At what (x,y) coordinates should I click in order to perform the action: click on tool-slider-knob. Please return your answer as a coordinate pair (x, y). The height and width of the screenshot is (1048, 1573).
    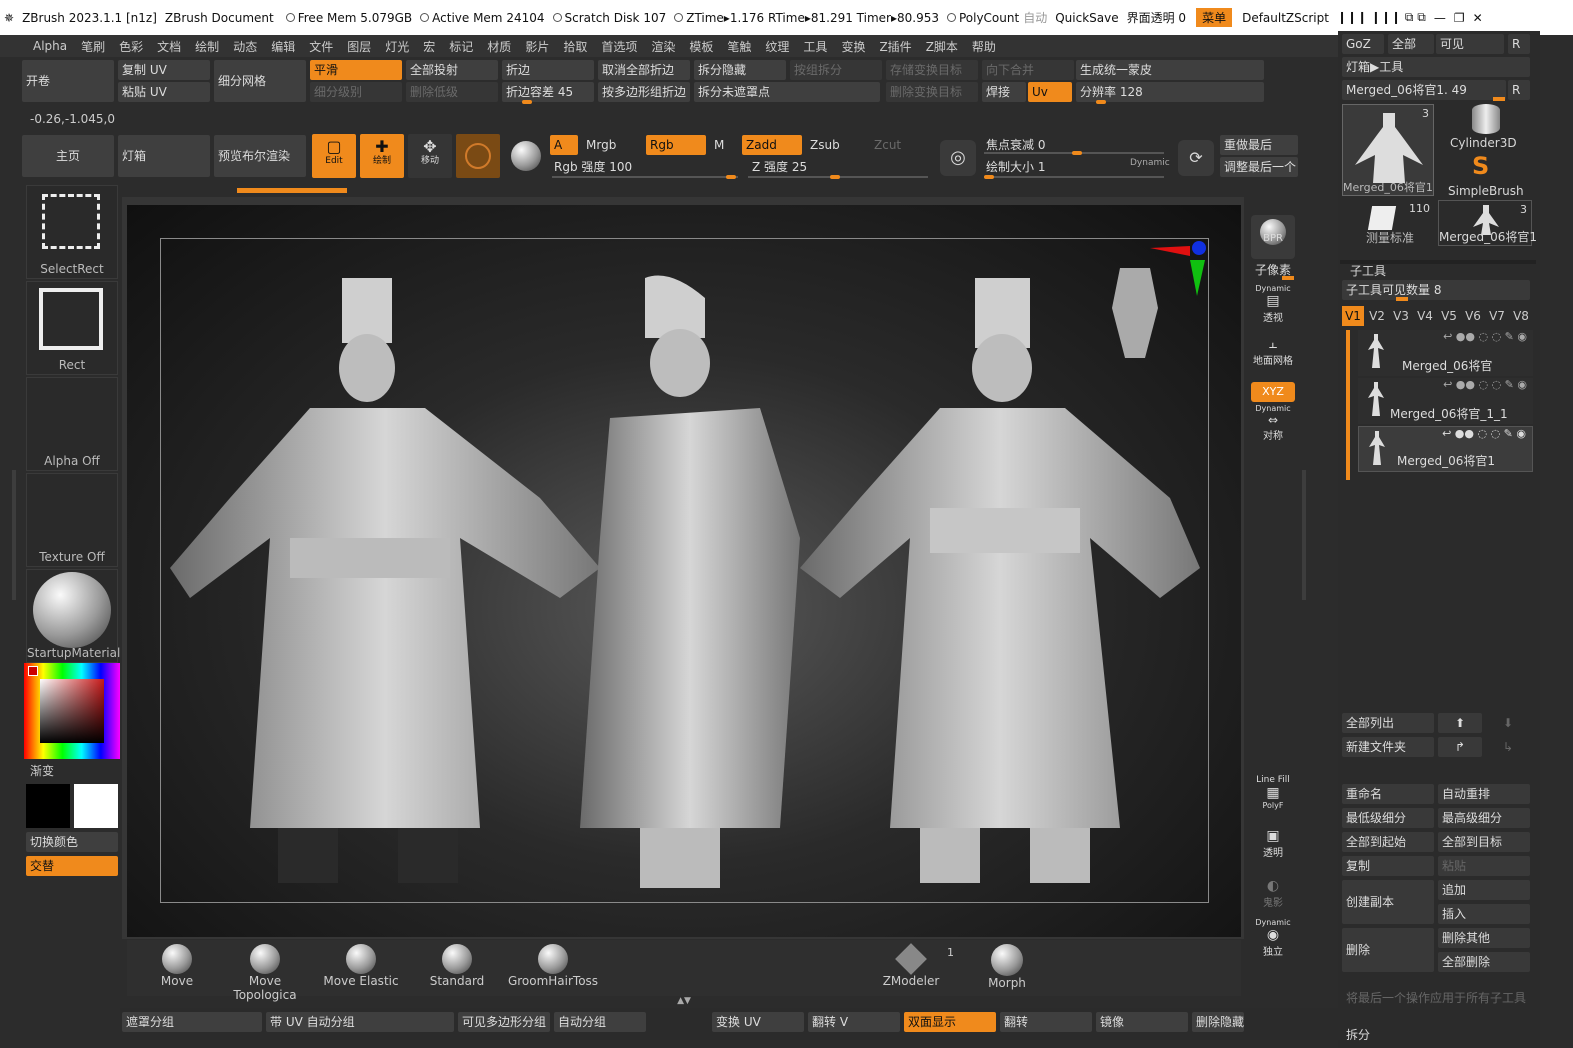
    Looking at the image, I should click on (1499, 99).